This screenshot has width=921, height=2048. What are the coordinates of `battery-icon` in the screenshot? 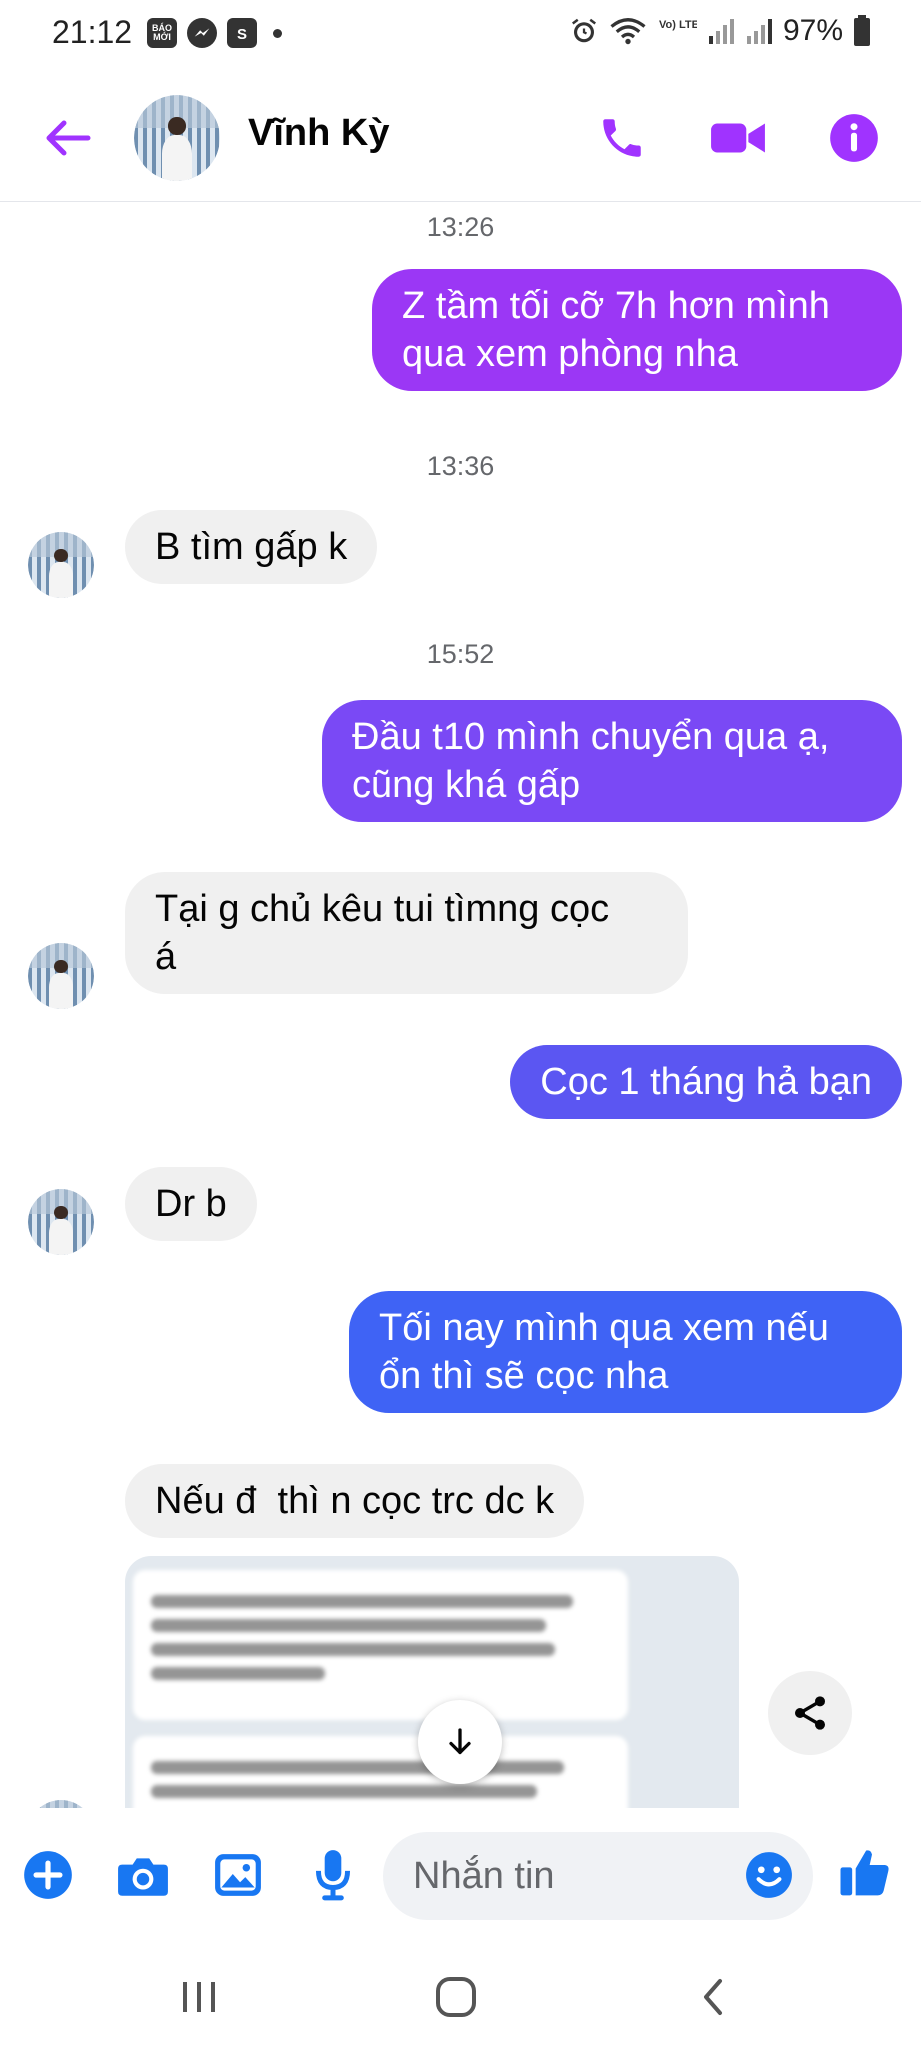 It's located at (862, 30).